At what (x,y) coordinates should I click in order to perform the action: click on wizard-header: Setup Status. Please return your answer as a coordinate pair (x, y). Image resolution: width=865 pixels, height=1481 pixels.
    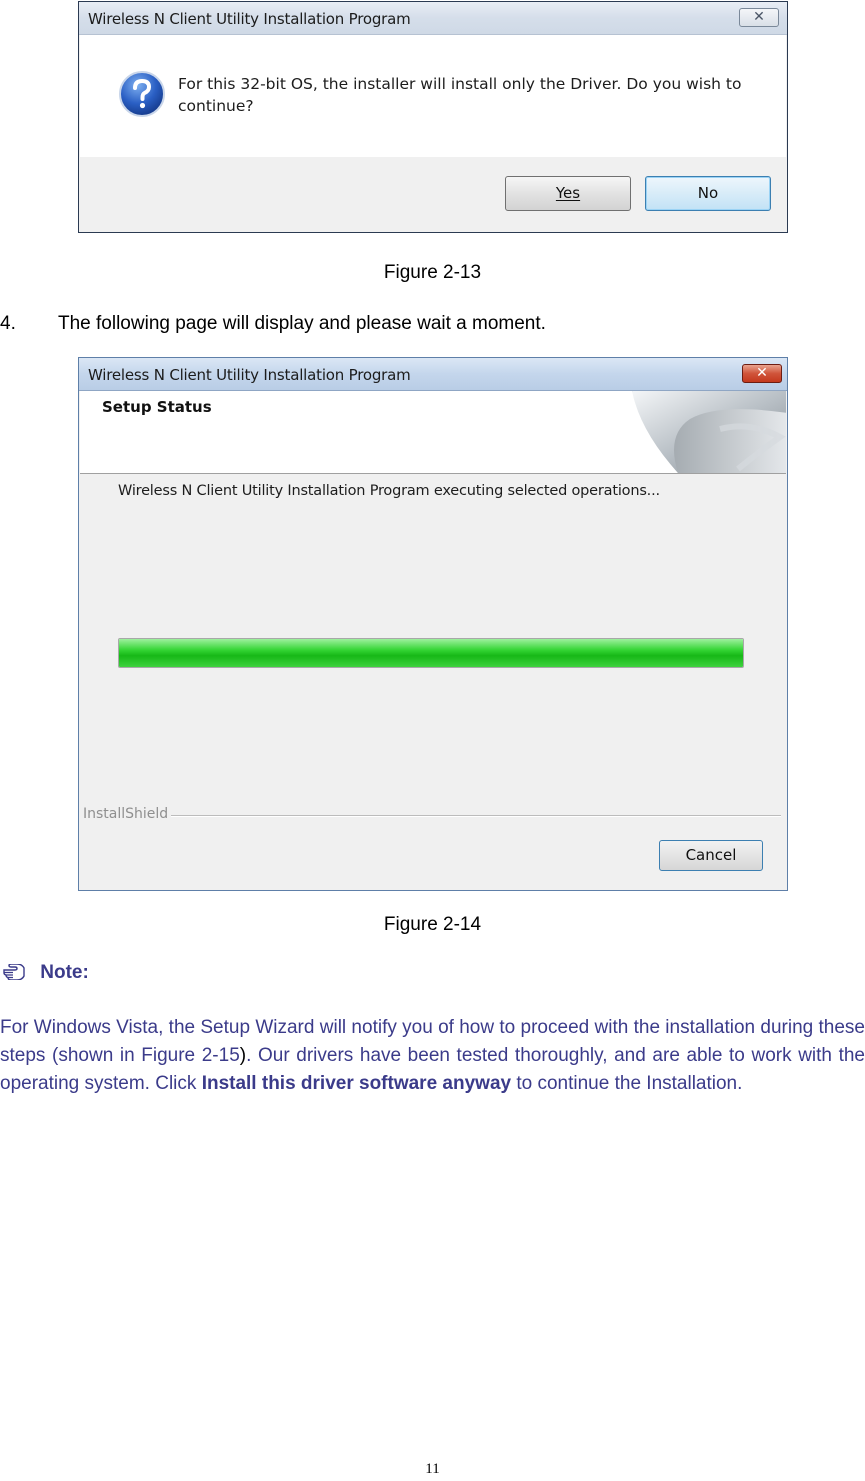
    Looking at the image, I should click on (433, 432).